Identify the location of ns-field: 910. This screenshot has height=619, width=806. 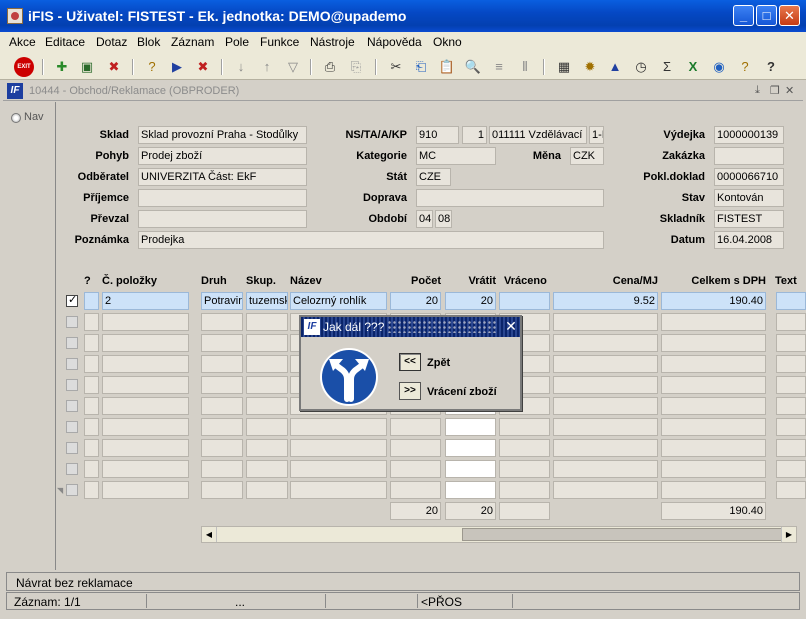
(437, 135).